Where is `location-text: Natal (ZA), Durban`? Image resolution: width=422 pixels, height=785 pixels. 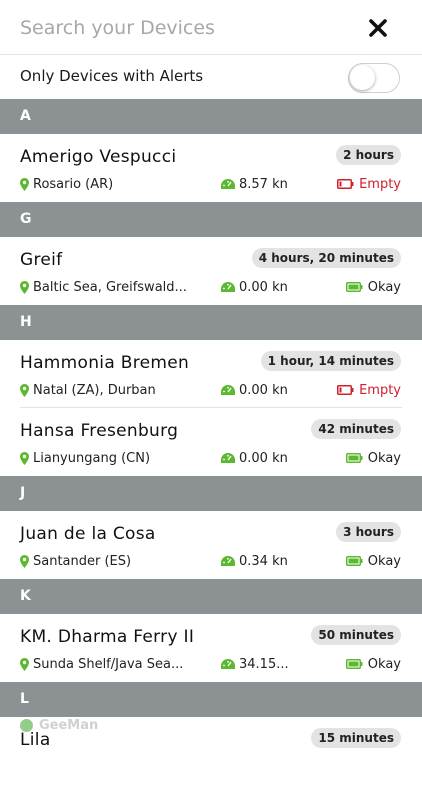 location-text: Natal (ZA), Durban is located at coordinates (94, 390).